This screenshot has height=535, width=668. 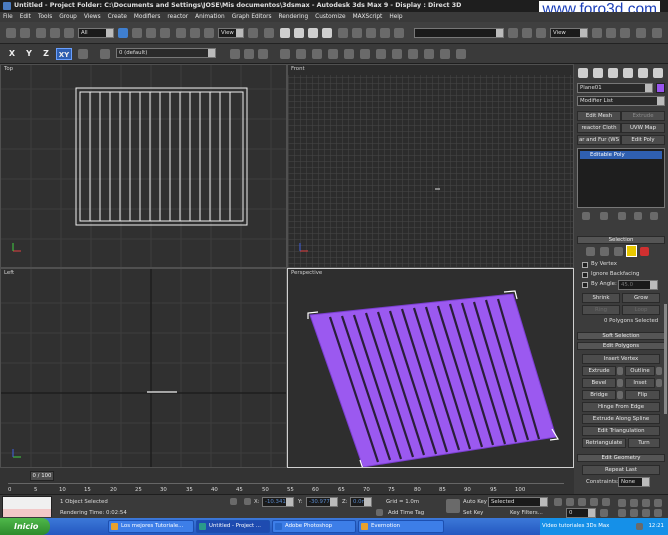 I want to click on current-frame-field: 0, so click(x=581, y=513).